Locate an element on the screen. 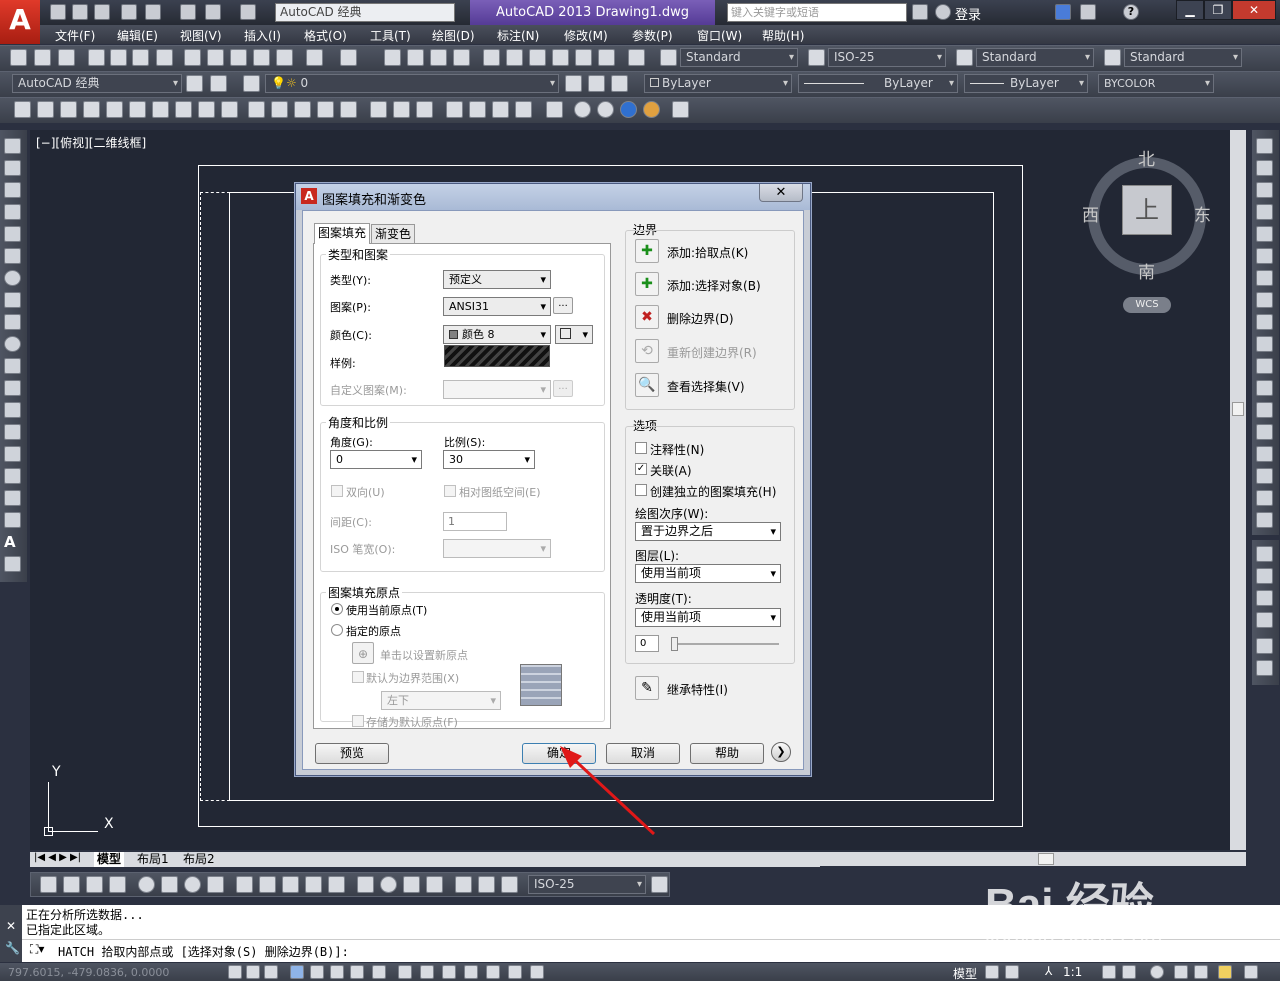  add-select-objects-label: 添加:选择对象(B) is located at coordinates (714, 285).